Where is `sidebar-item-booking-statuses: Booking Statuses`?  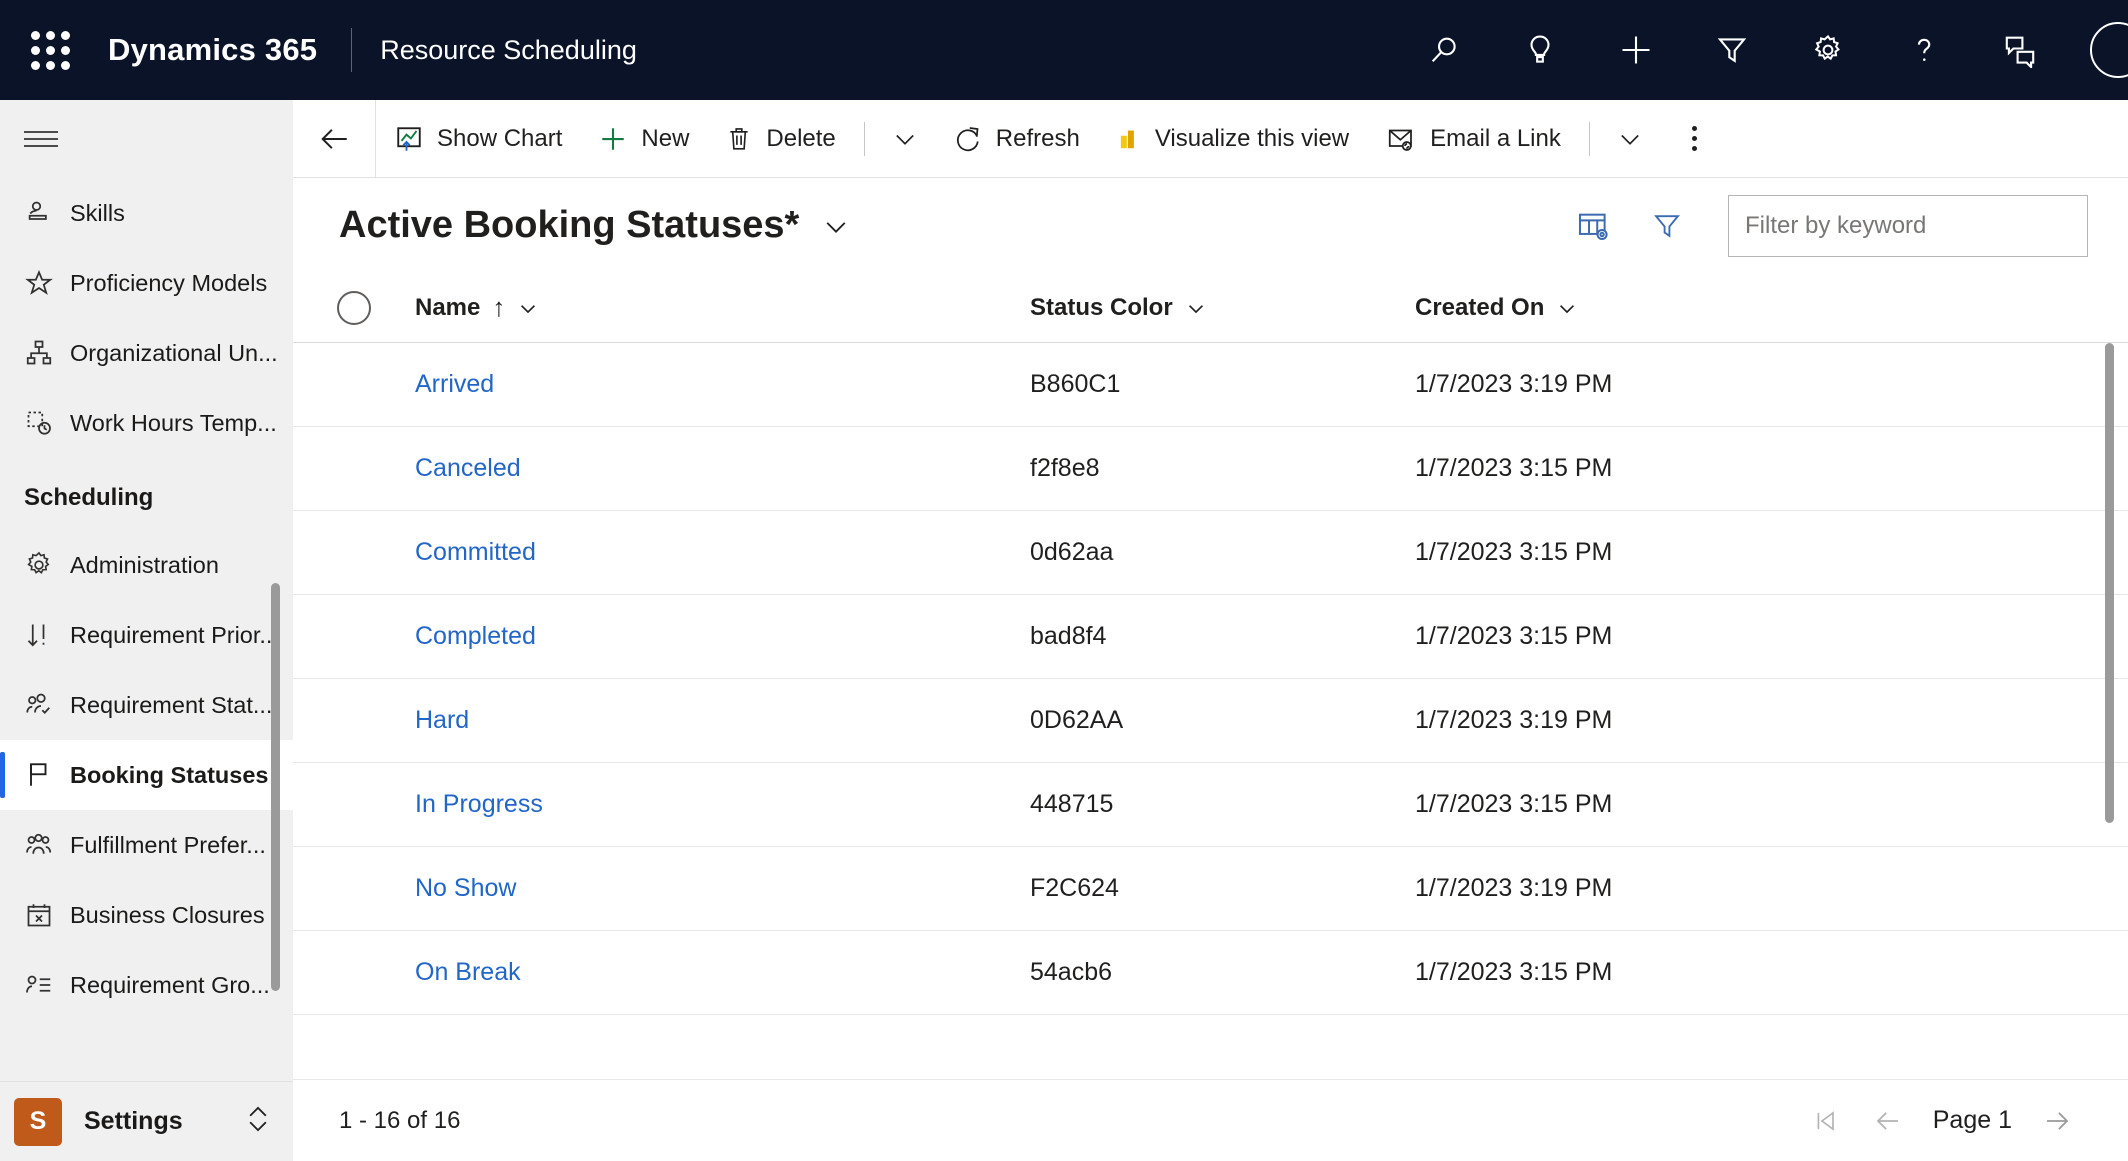 sidebar-item-booking-statuses: Booking Statuses is located at coordinates (146, 775).